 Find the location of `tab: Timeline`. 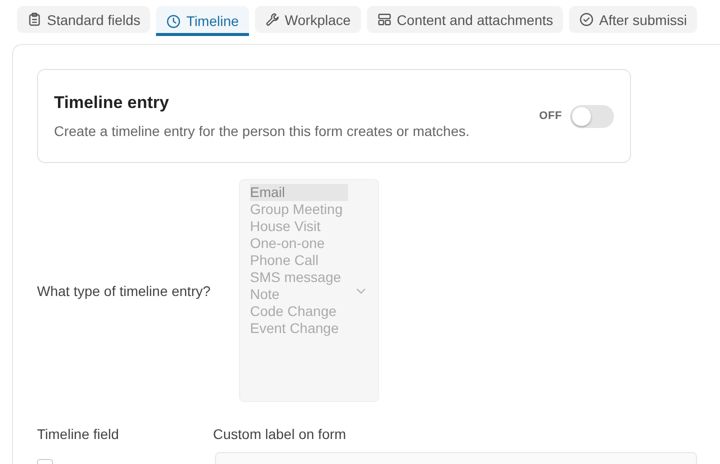

tab: Timeline is located at coordinates (202, 21).